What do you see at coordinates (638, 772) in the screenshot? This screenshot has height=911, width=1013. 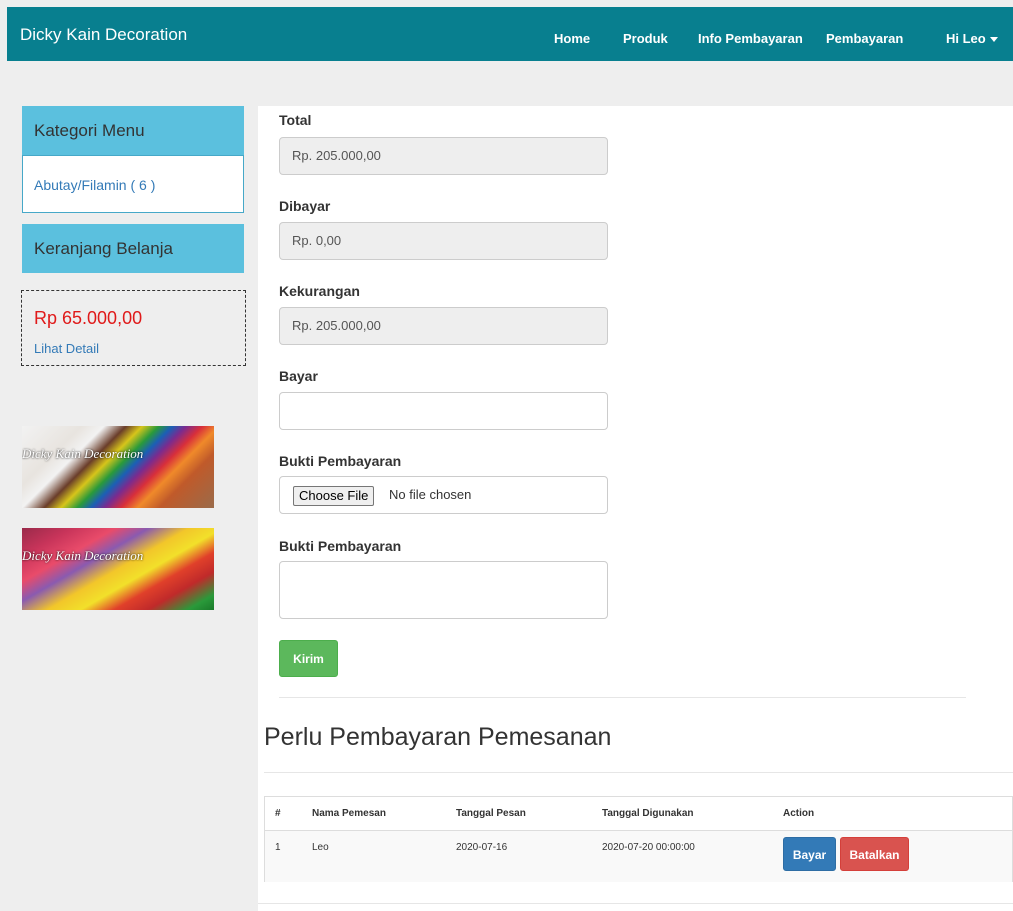 I see `title-divider` at bounding box center [638, 772].